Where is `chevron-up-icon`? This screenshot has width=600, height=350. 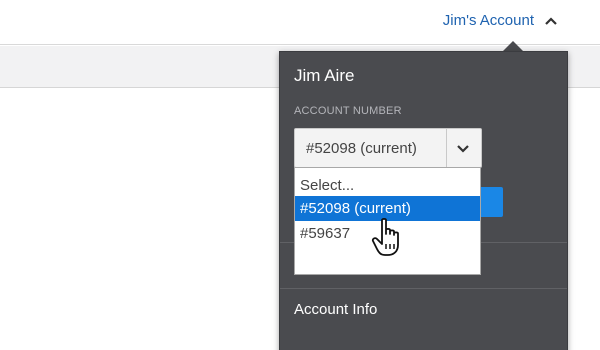
chevron-up-icon is located at coordinates (551, 20).